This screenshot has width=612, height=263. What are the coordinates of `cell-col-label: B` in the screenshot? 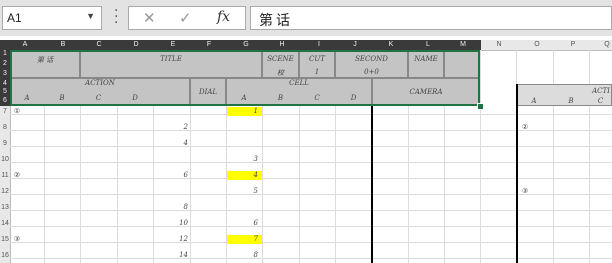 It's located at (280, 98).